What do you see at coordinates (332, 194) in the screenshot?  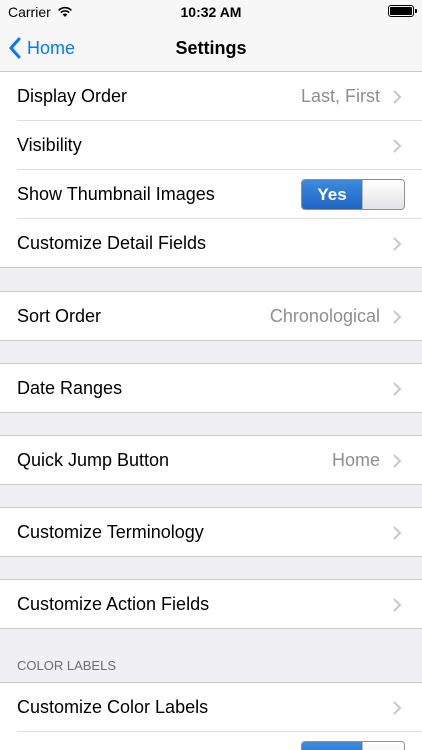 I see `toggle-on-label: Yes` at bounding box center [332, 194].